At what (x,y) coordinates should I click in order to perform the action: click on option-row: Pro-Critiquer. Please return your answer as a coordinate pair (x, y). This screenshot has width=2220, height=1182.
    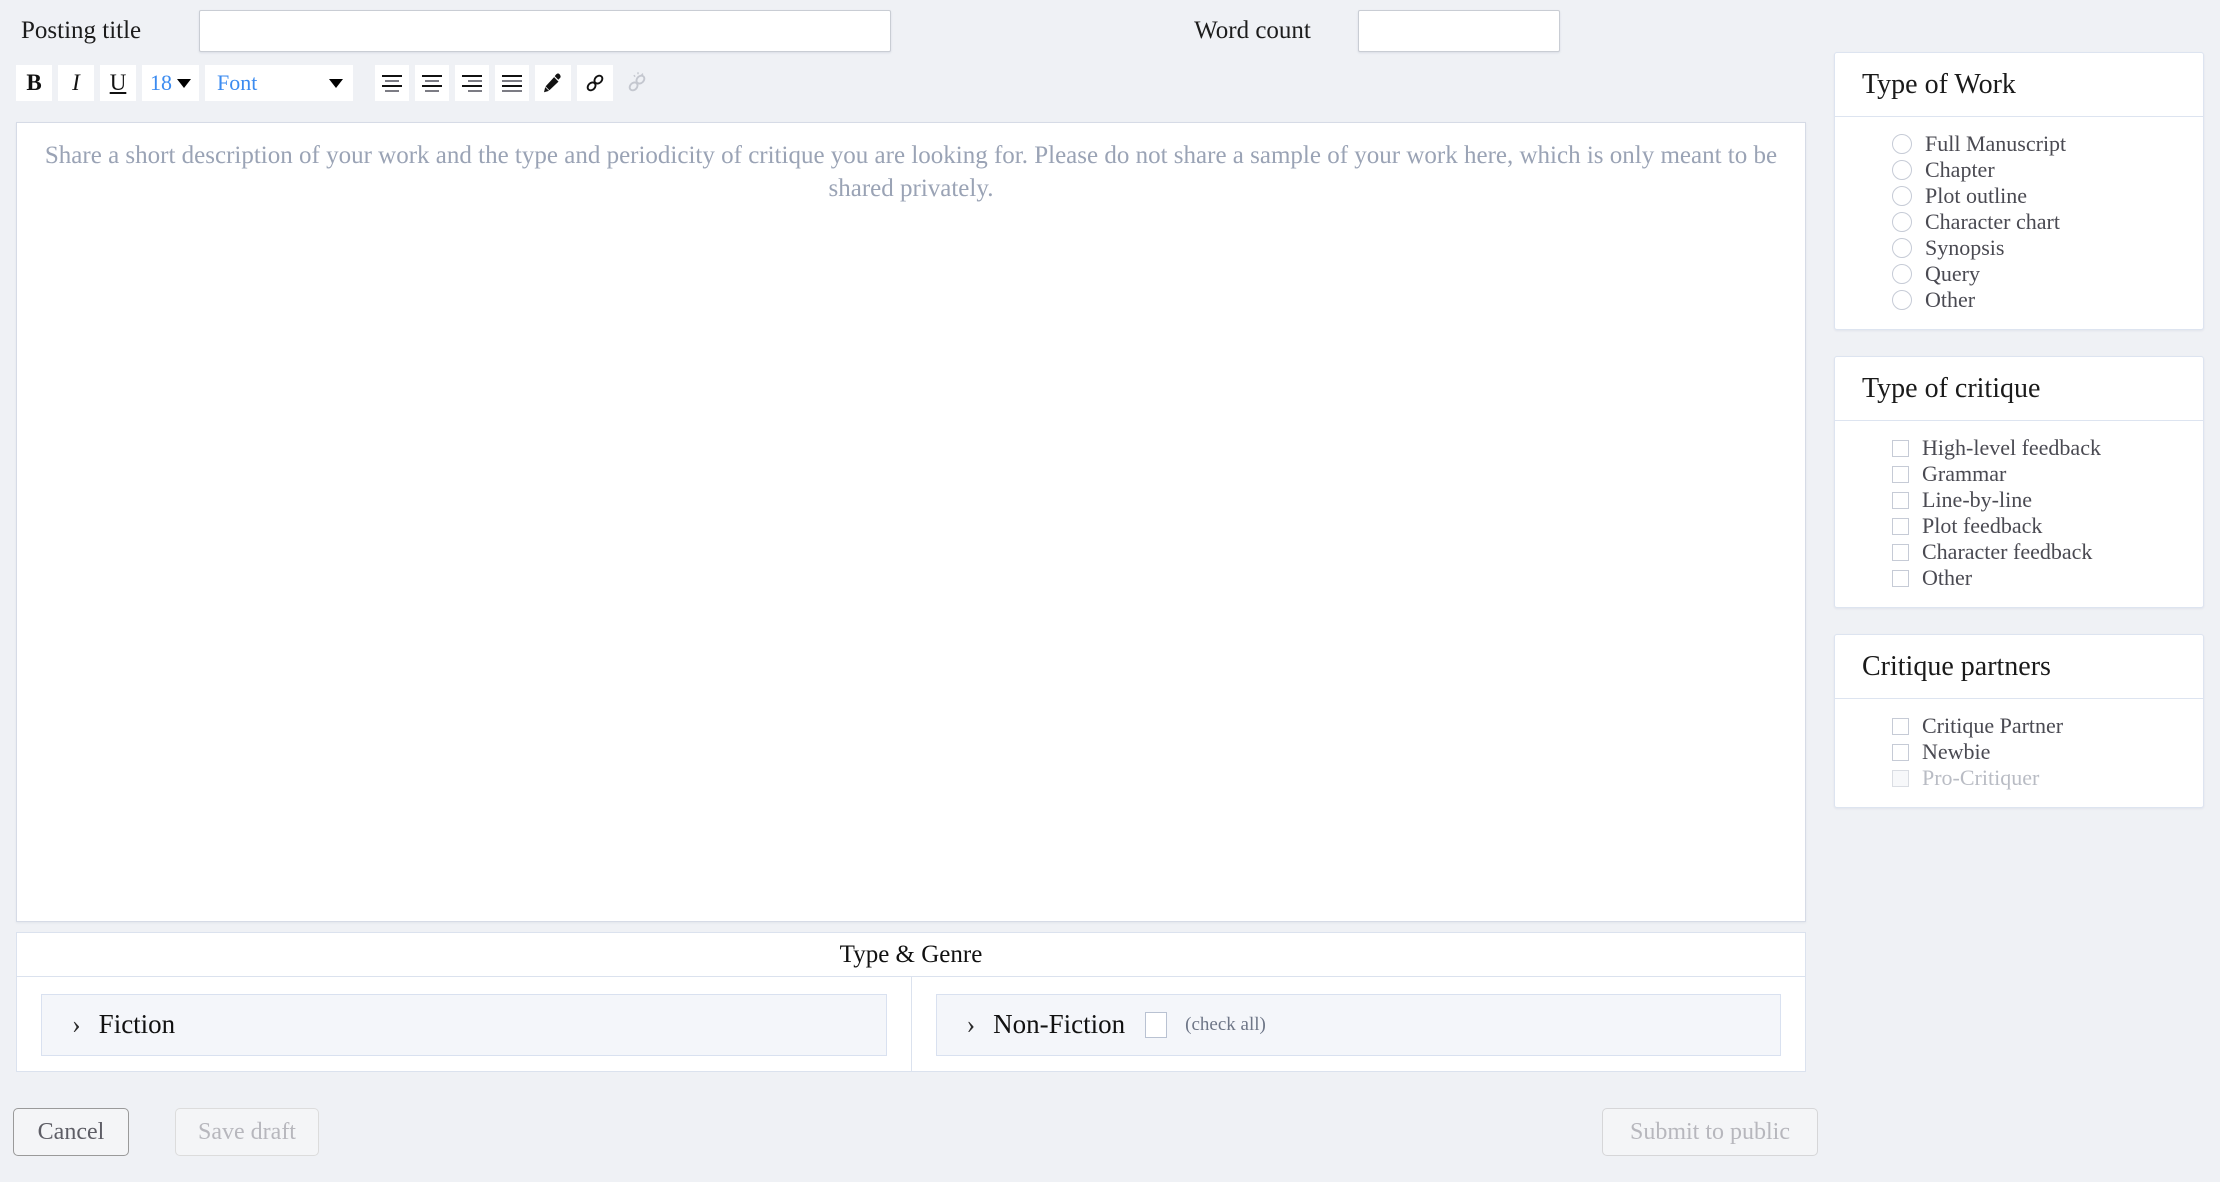
    Looking at the image, I should click on (2019, 778).